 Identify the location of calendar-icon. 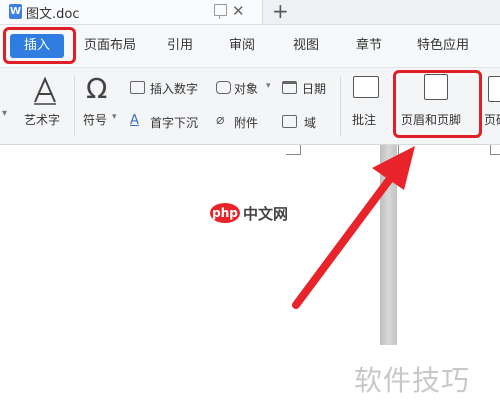
(289, 87).